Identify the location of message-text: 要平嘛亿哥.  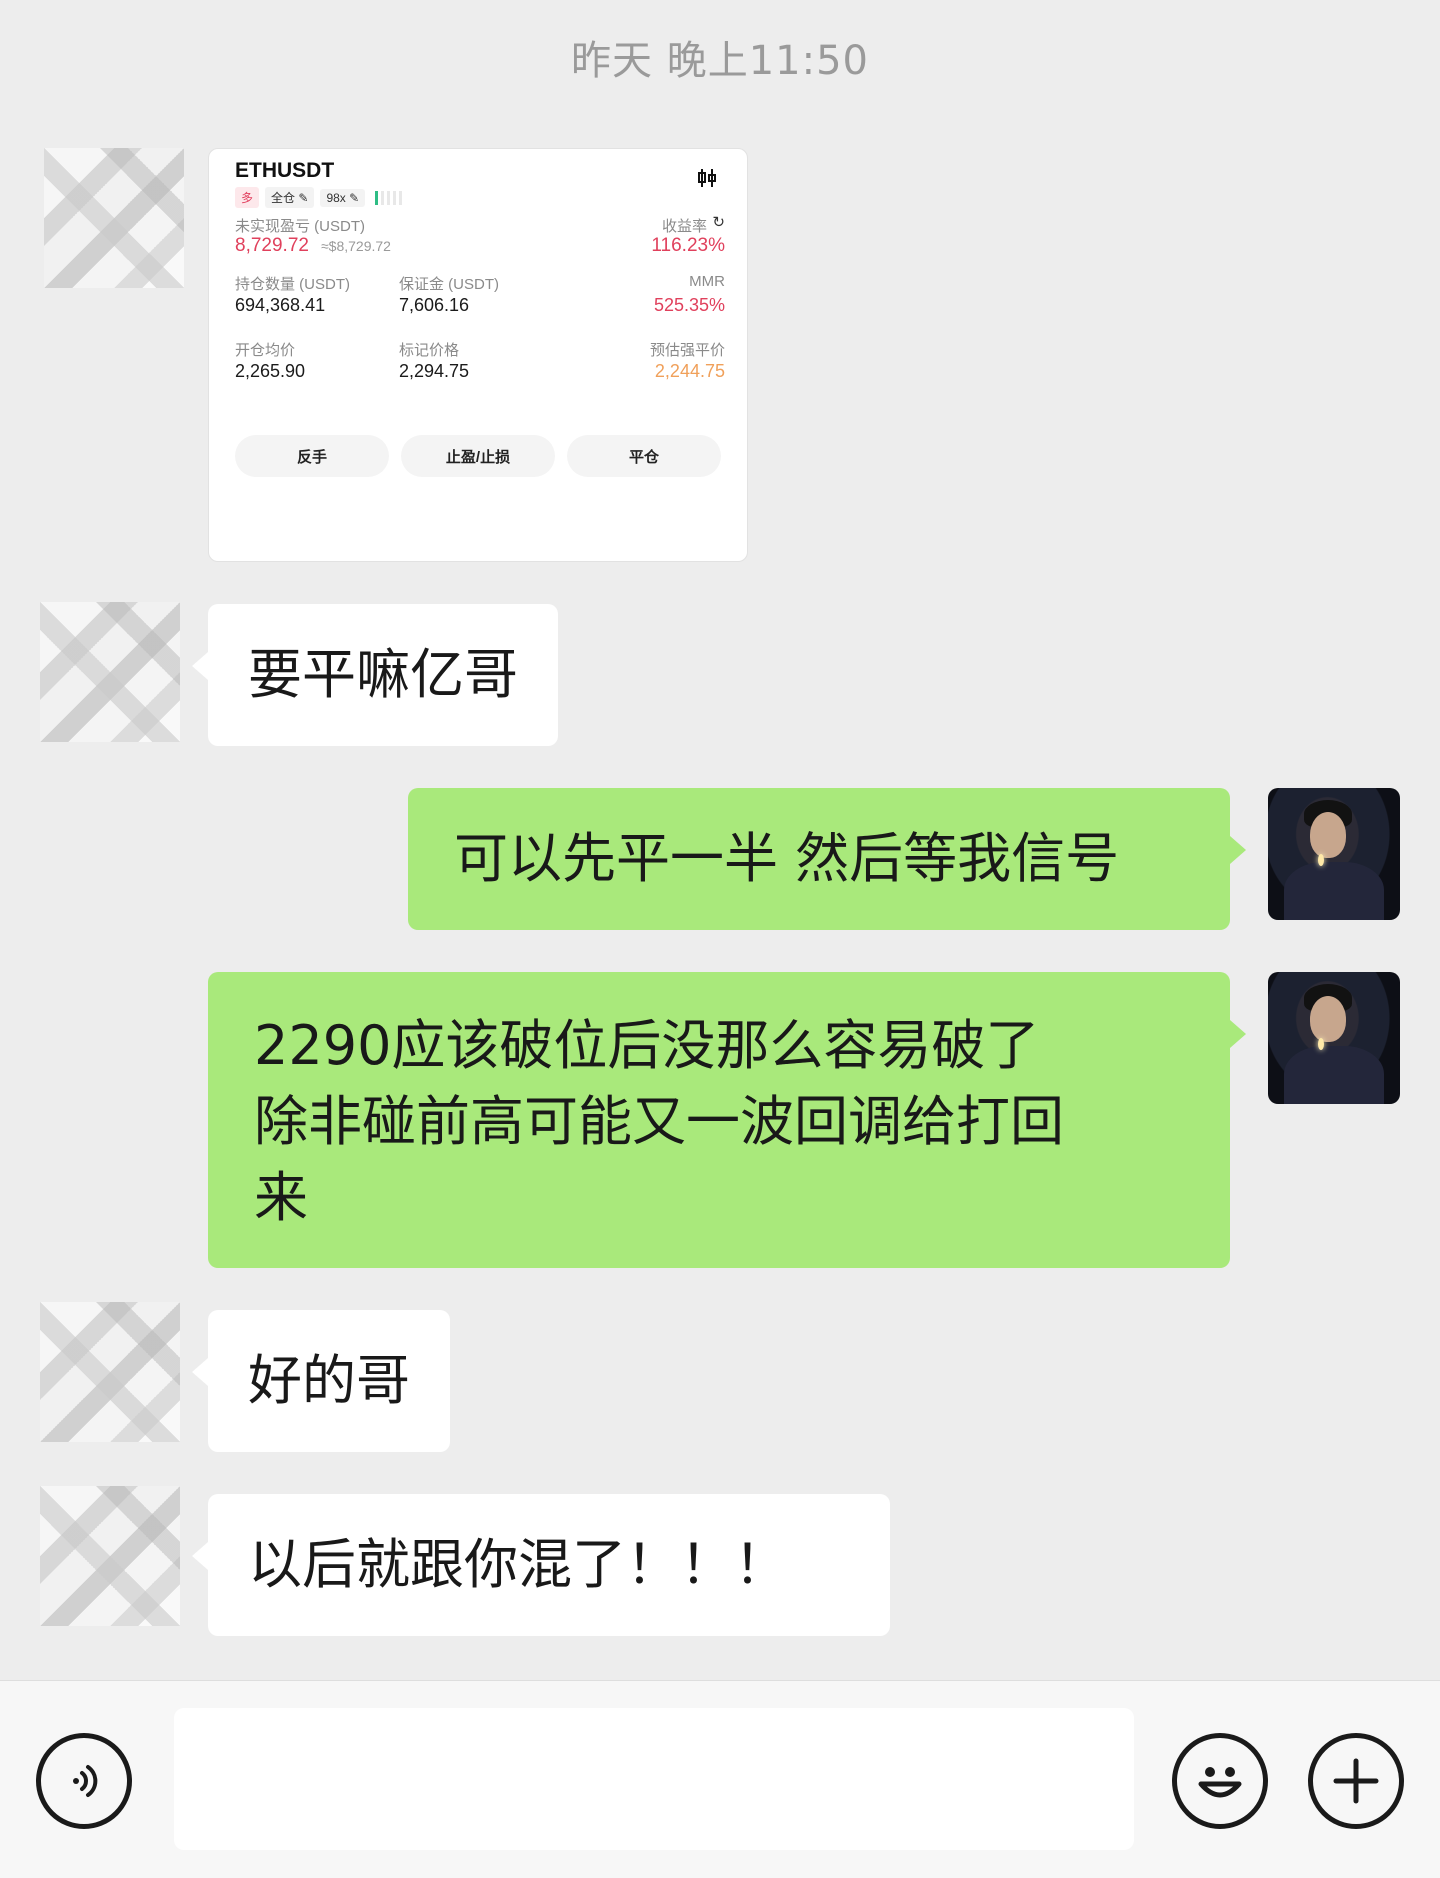
(383, 674).